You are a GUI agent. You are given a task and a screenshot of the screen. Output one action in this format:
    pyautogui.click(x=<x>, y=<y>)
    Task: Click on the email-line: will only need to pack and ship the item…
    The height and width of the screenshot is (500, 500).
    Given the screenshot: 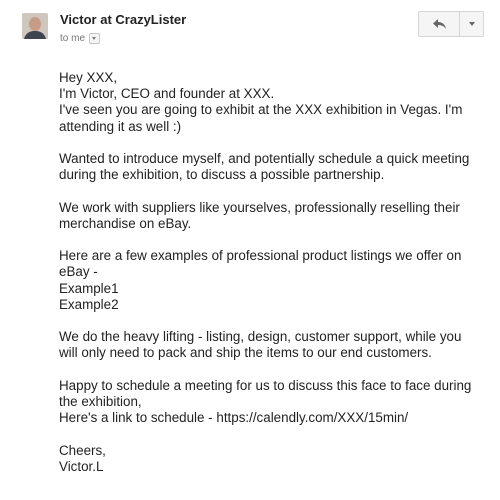 What is the action you would take?
    pyautogui.click(x=245, y=353)
    